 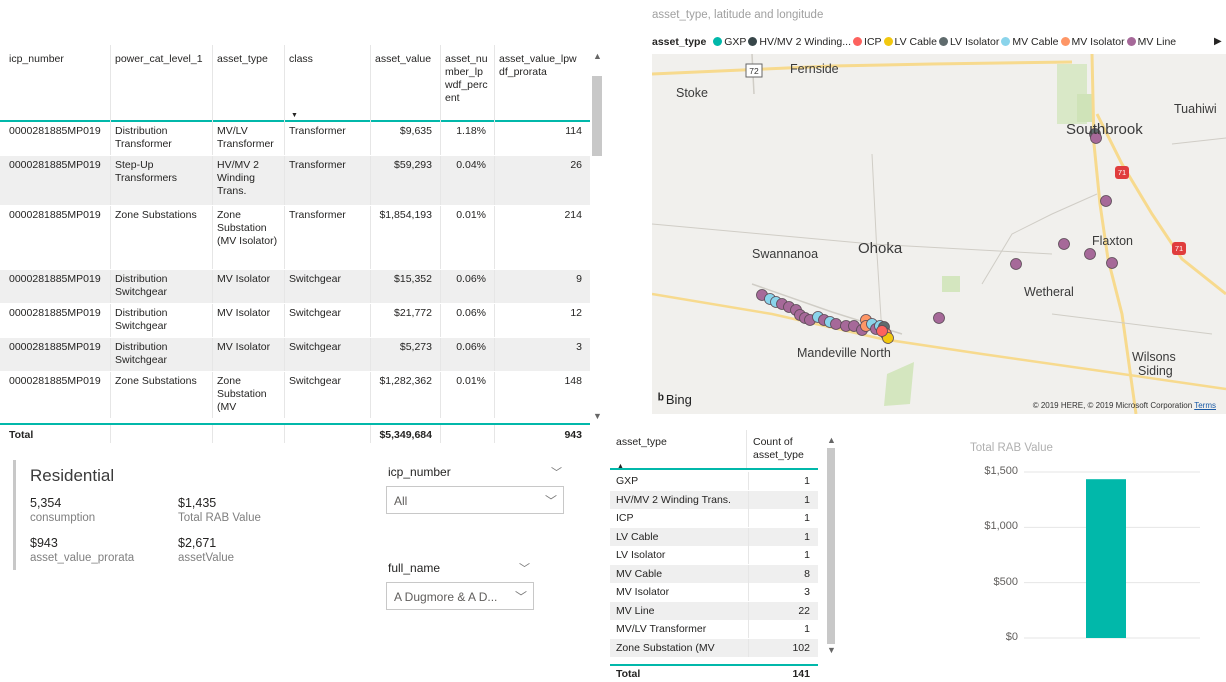 What do you see at coordinates (1205, 405) in the screenshot?
I see `map-terms-link: Terms` at bounding box center [1205, 405].